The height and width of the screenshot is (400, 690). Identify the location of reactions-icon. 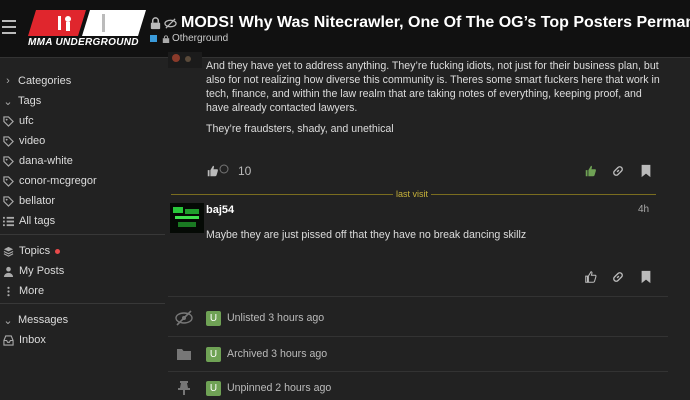
(213, 171).